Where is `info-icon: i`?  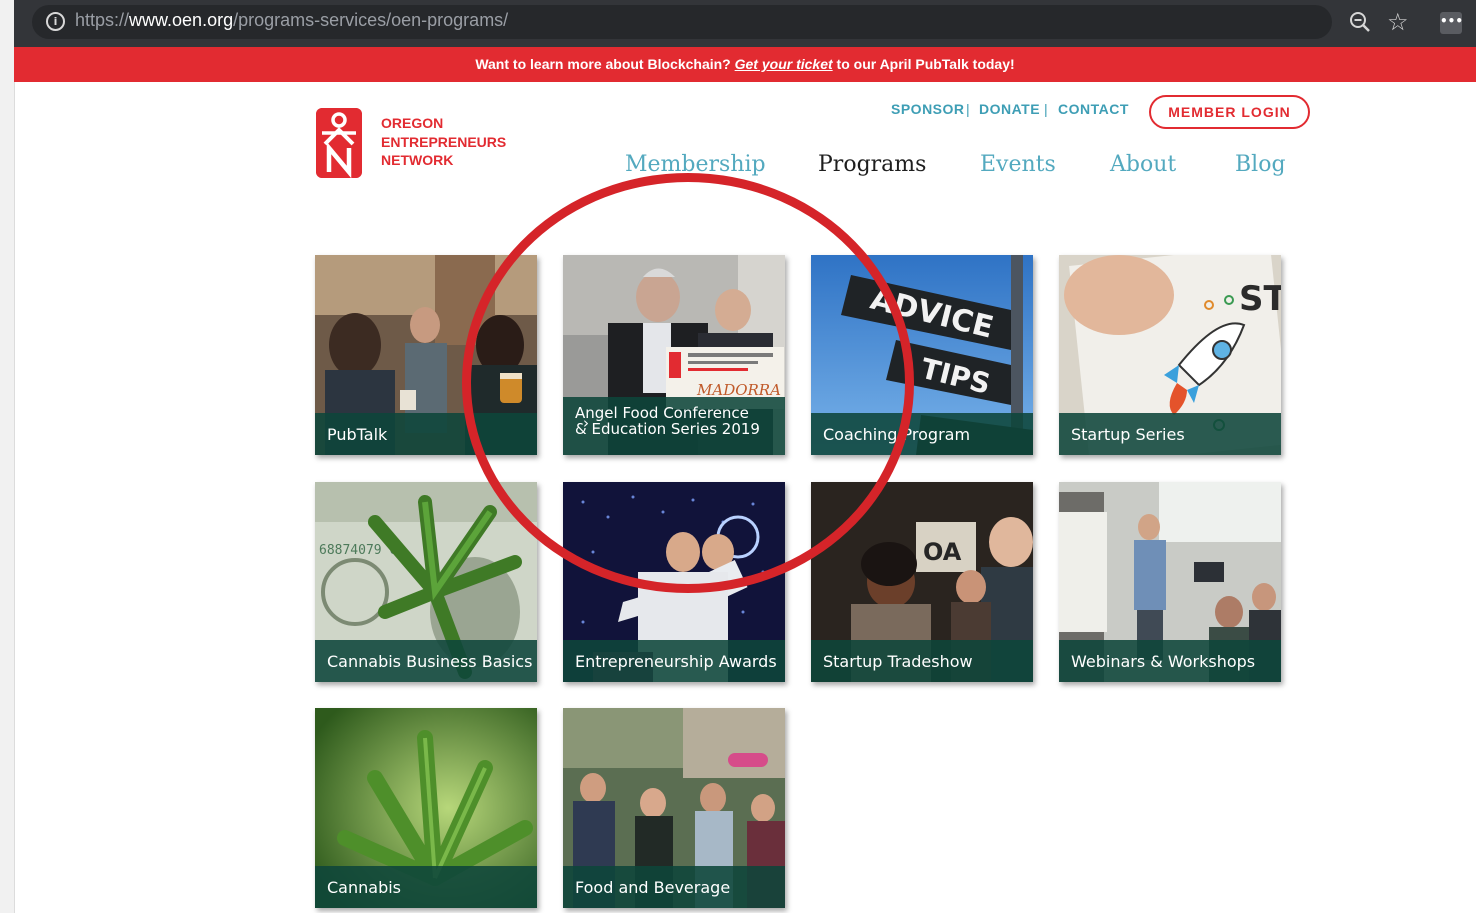
info-icon: i is located at coordinates (55, 21).